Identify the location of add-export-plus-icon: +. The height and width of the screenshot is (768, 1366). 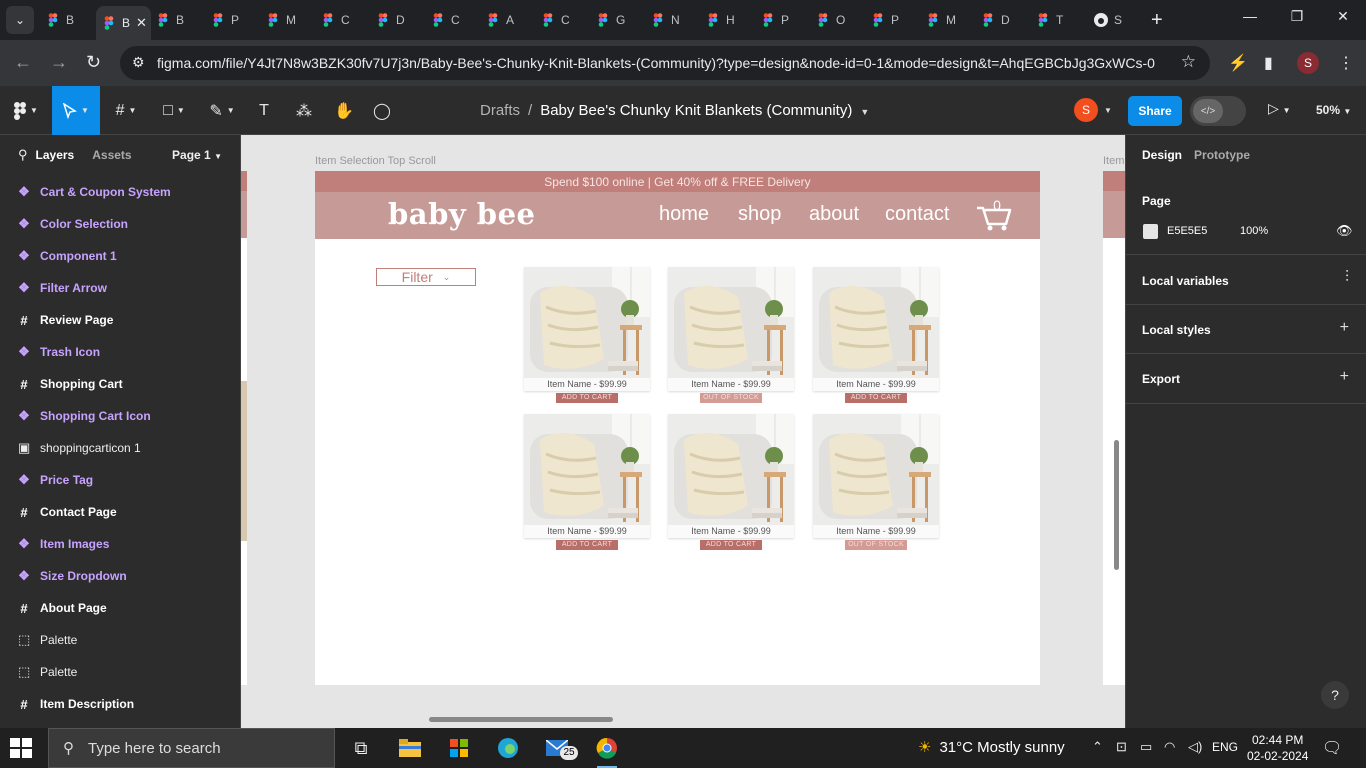
(1344, 377).